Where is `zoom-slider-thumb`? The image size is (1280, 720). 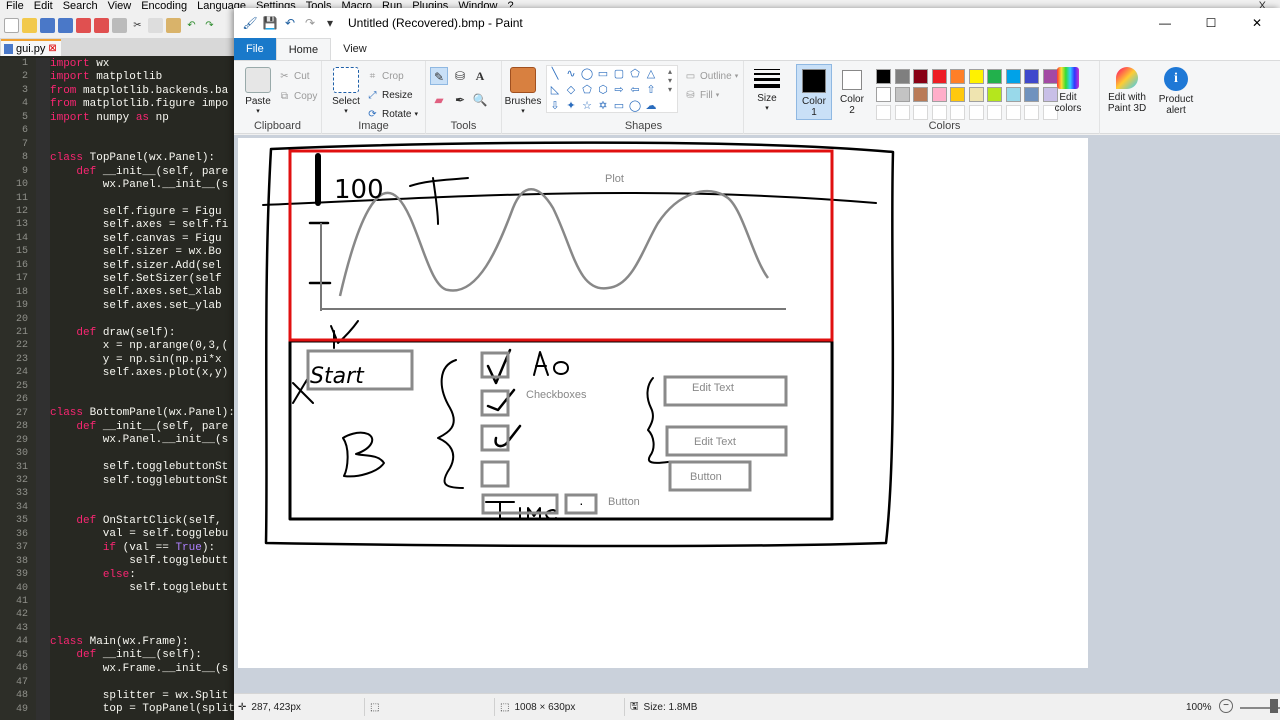 zoom-slider-thumb is located at coordinates (1274, 706).